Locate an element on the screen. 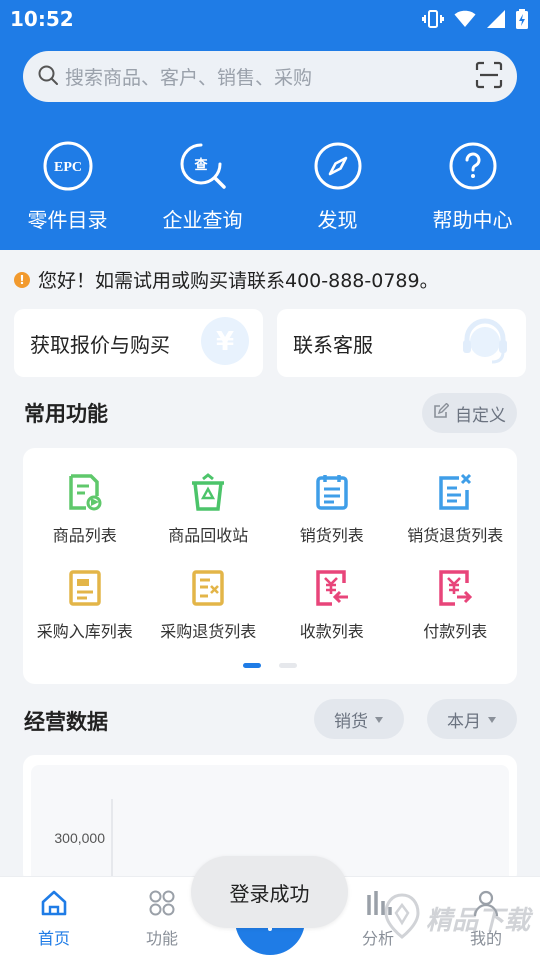 This screenshot has width=540, height=960. function-label: 销货列表 is located at coordinates (331, 535).